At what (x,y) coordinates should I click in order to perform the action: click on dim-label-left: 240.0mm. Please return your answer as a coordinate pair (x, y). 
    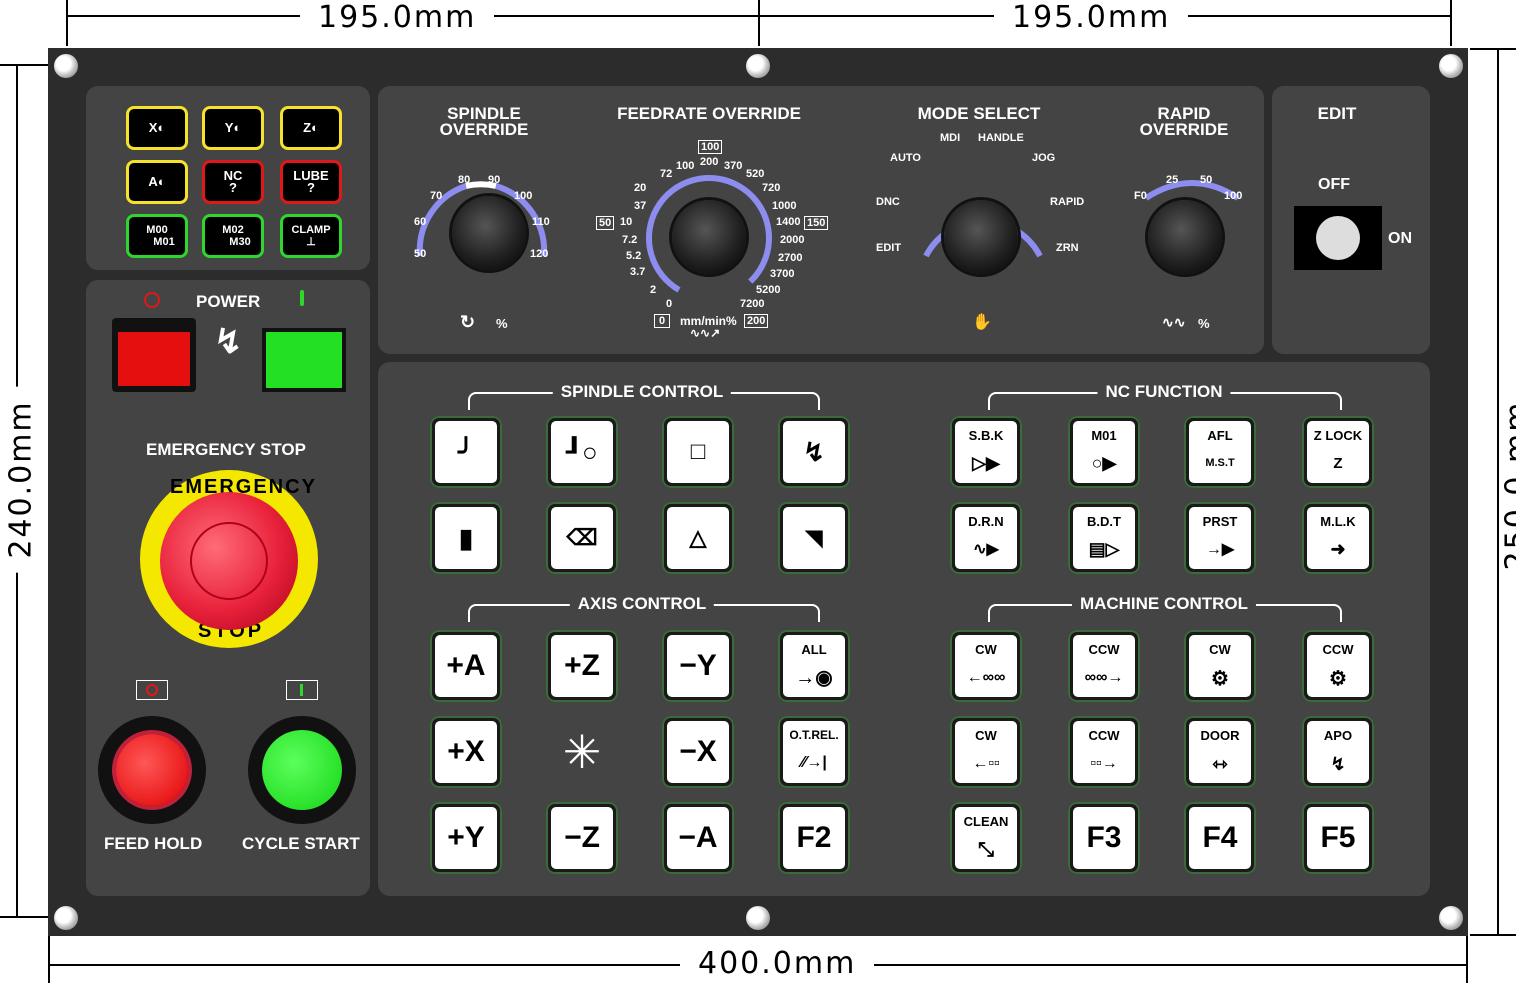
    Looking at the image, I should click on (21, 479).